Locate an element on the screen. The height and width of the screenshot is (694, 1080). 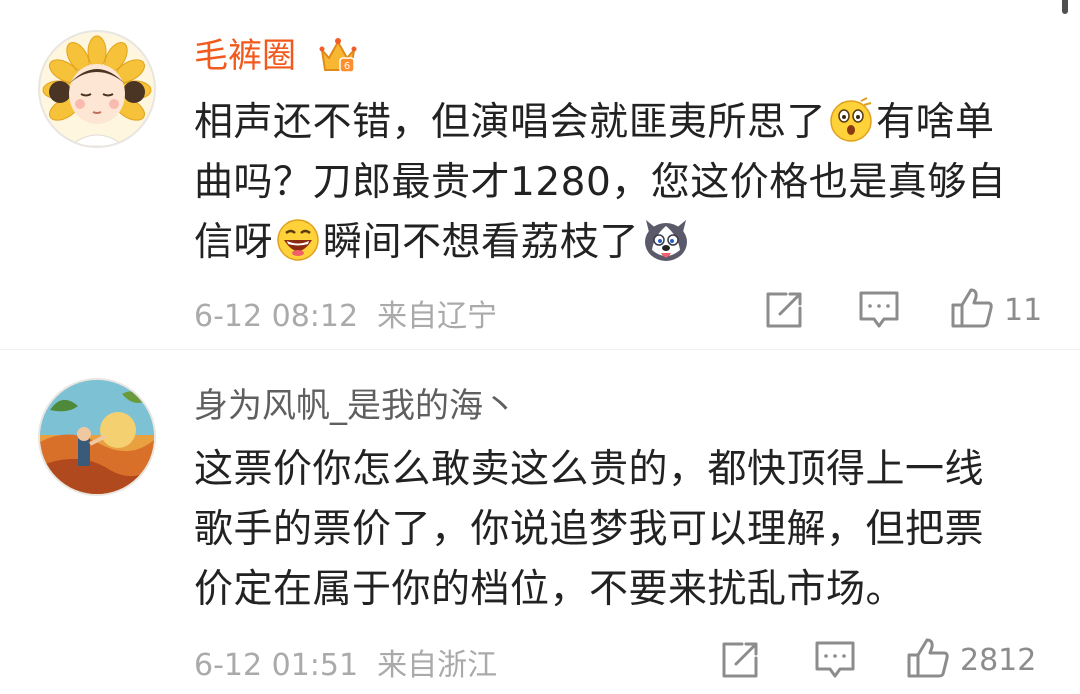
crown-badge-icon: 6 is located at coordinates (338, 57).